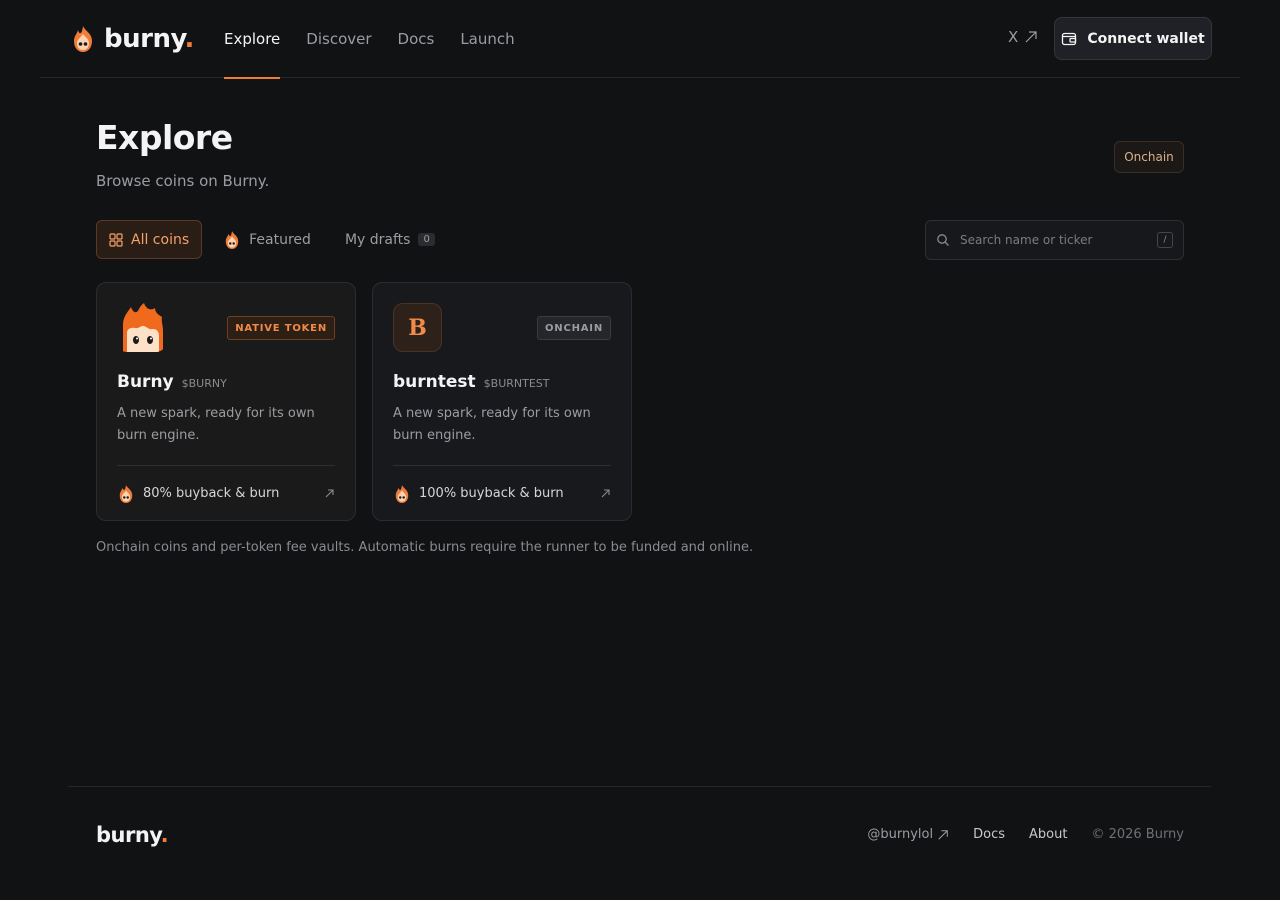 The width and height of the screenshot is (1280, 900). I want to click on coin-avatar: B, so click(417, 327).